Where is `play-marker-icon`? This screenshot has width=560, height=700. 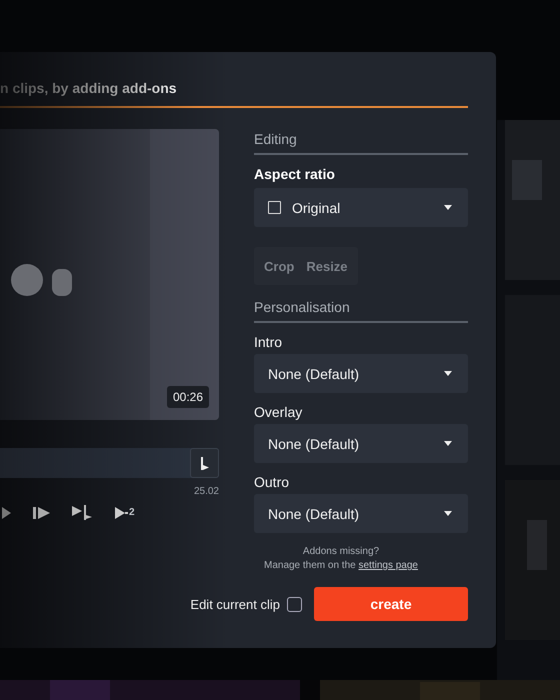
play-marker-icon is located at coordinates (82, 512).